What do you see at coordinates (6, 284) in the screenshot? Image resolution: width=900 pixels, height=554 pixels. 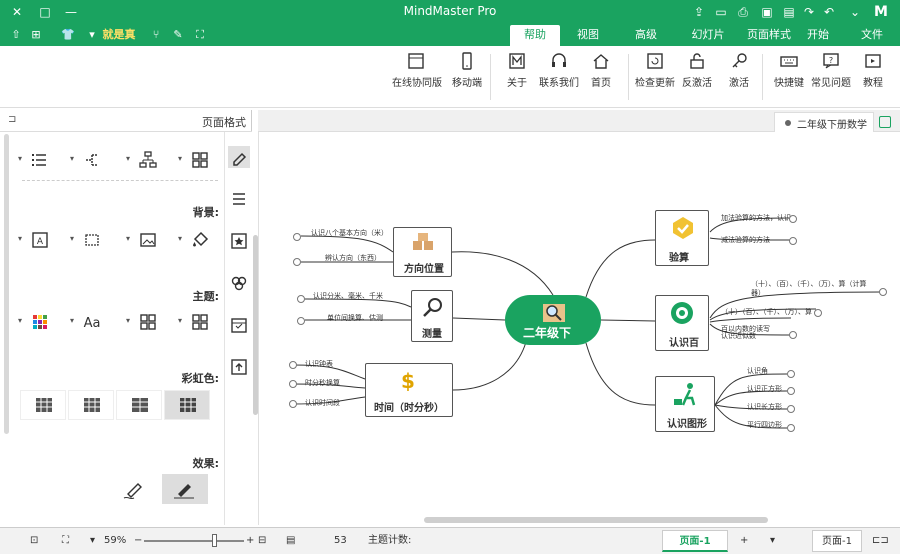 I see `panel-scrollbar` at bounding box center [6, 284].